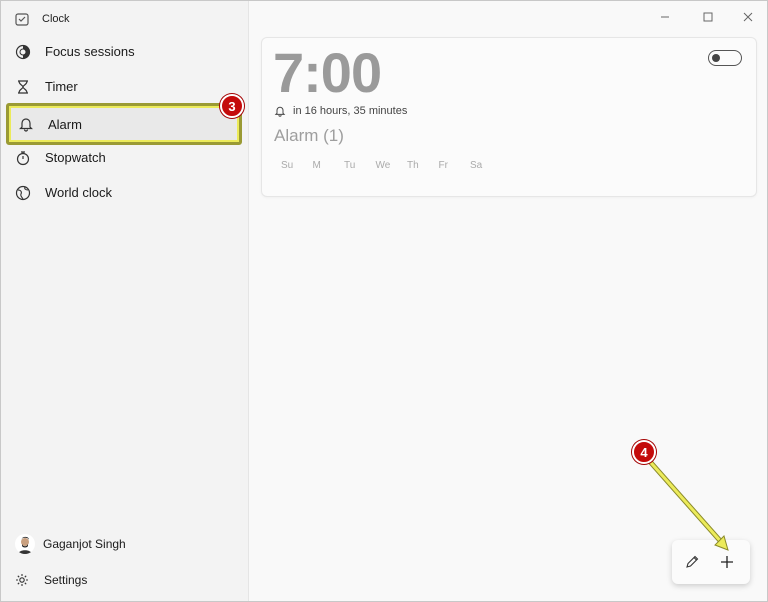 The image size is (768, 602). Describe the element at coordinates (644, 452) in the screenshot. I see `step-4-badge: 4` at that location.